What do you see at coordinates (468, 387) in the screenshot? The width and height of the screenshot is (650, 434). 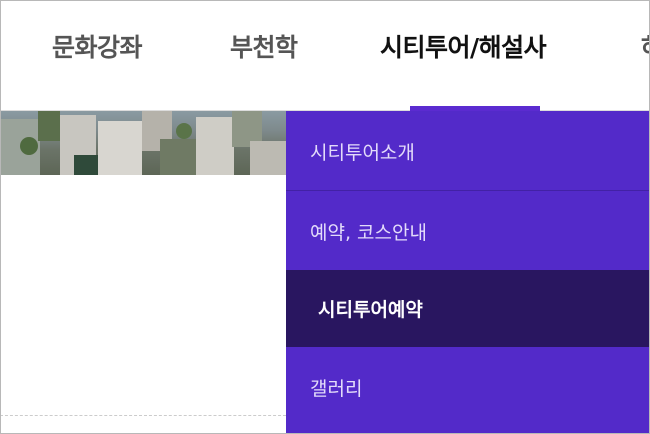 I see `submenu-item-gallery: 갤러리` at bounding box center [468, 387].